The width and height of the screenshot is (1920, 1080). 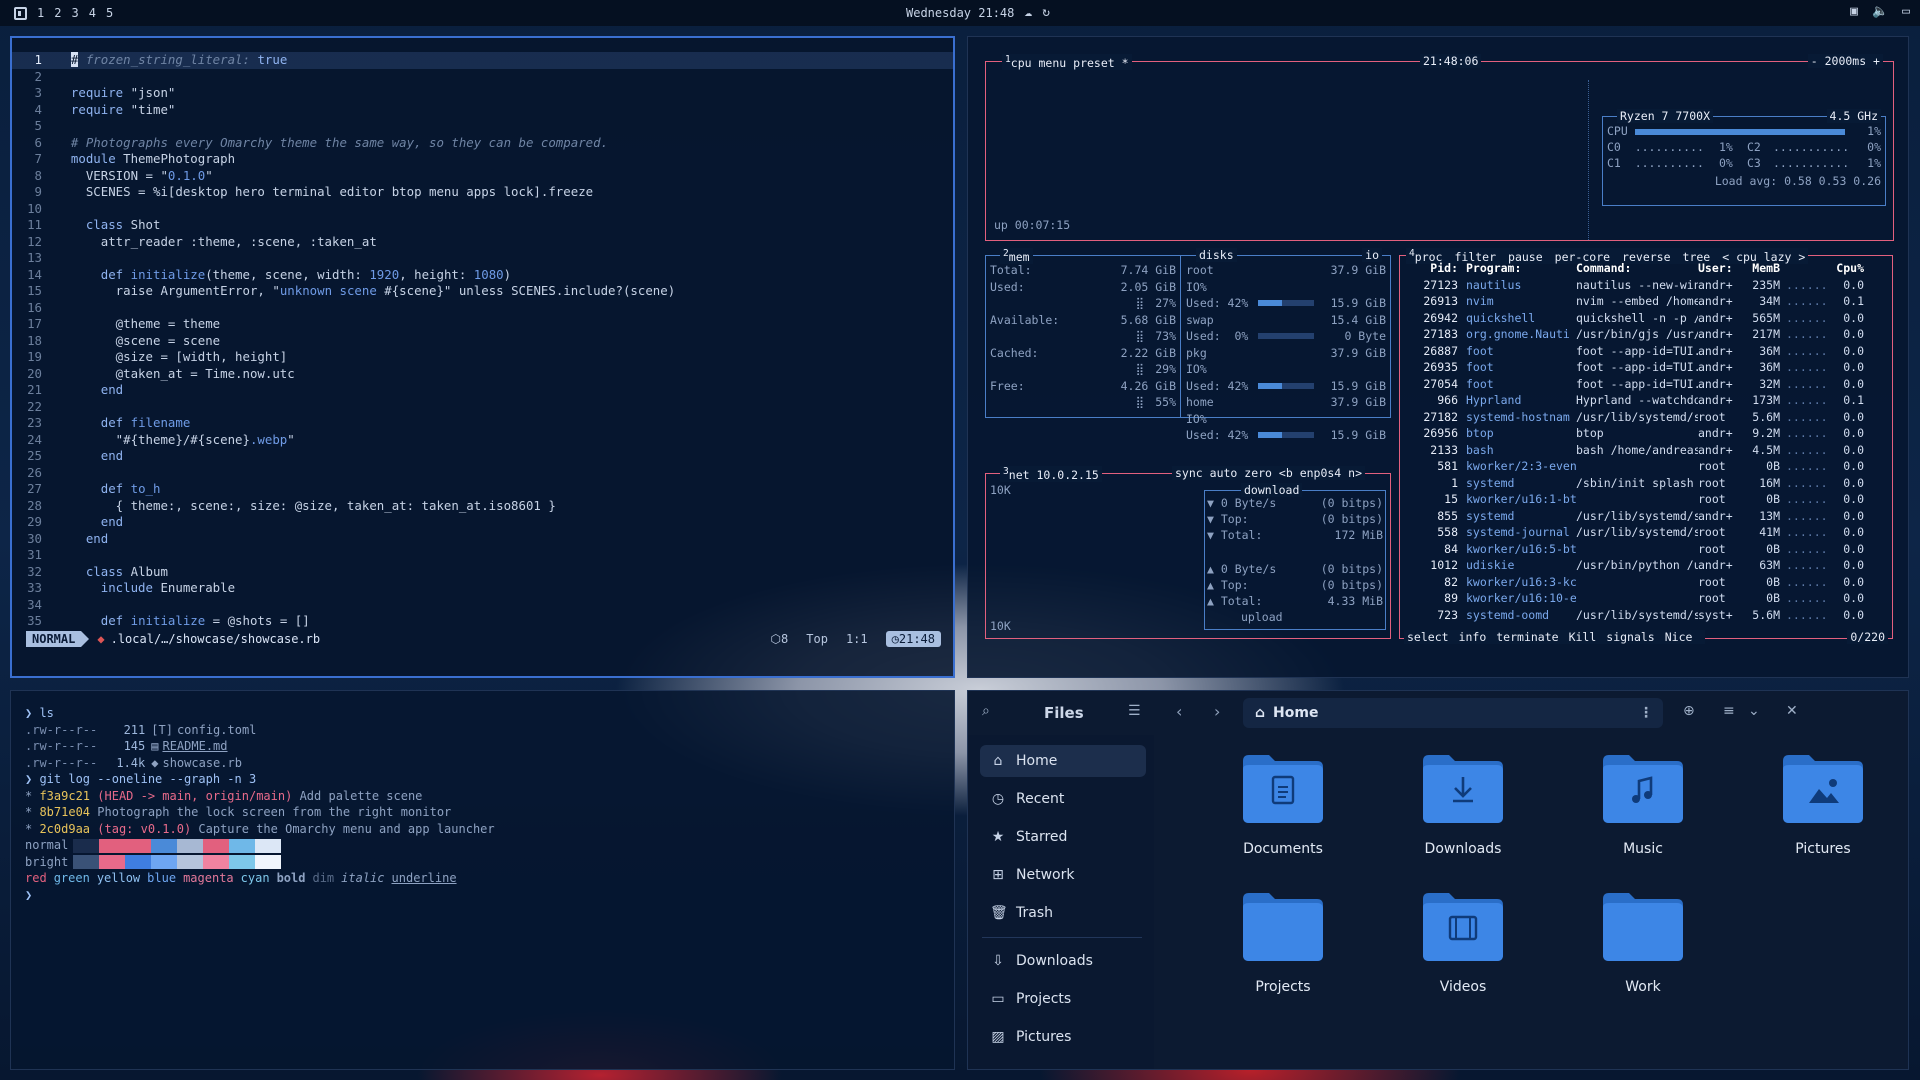 What do you see at coordinates (1644, 549) in the screenshot?
I see `proc-row: 84 kworker/u16:5-bt root 0B...... 0.0` at bounding box center [1644, 549].